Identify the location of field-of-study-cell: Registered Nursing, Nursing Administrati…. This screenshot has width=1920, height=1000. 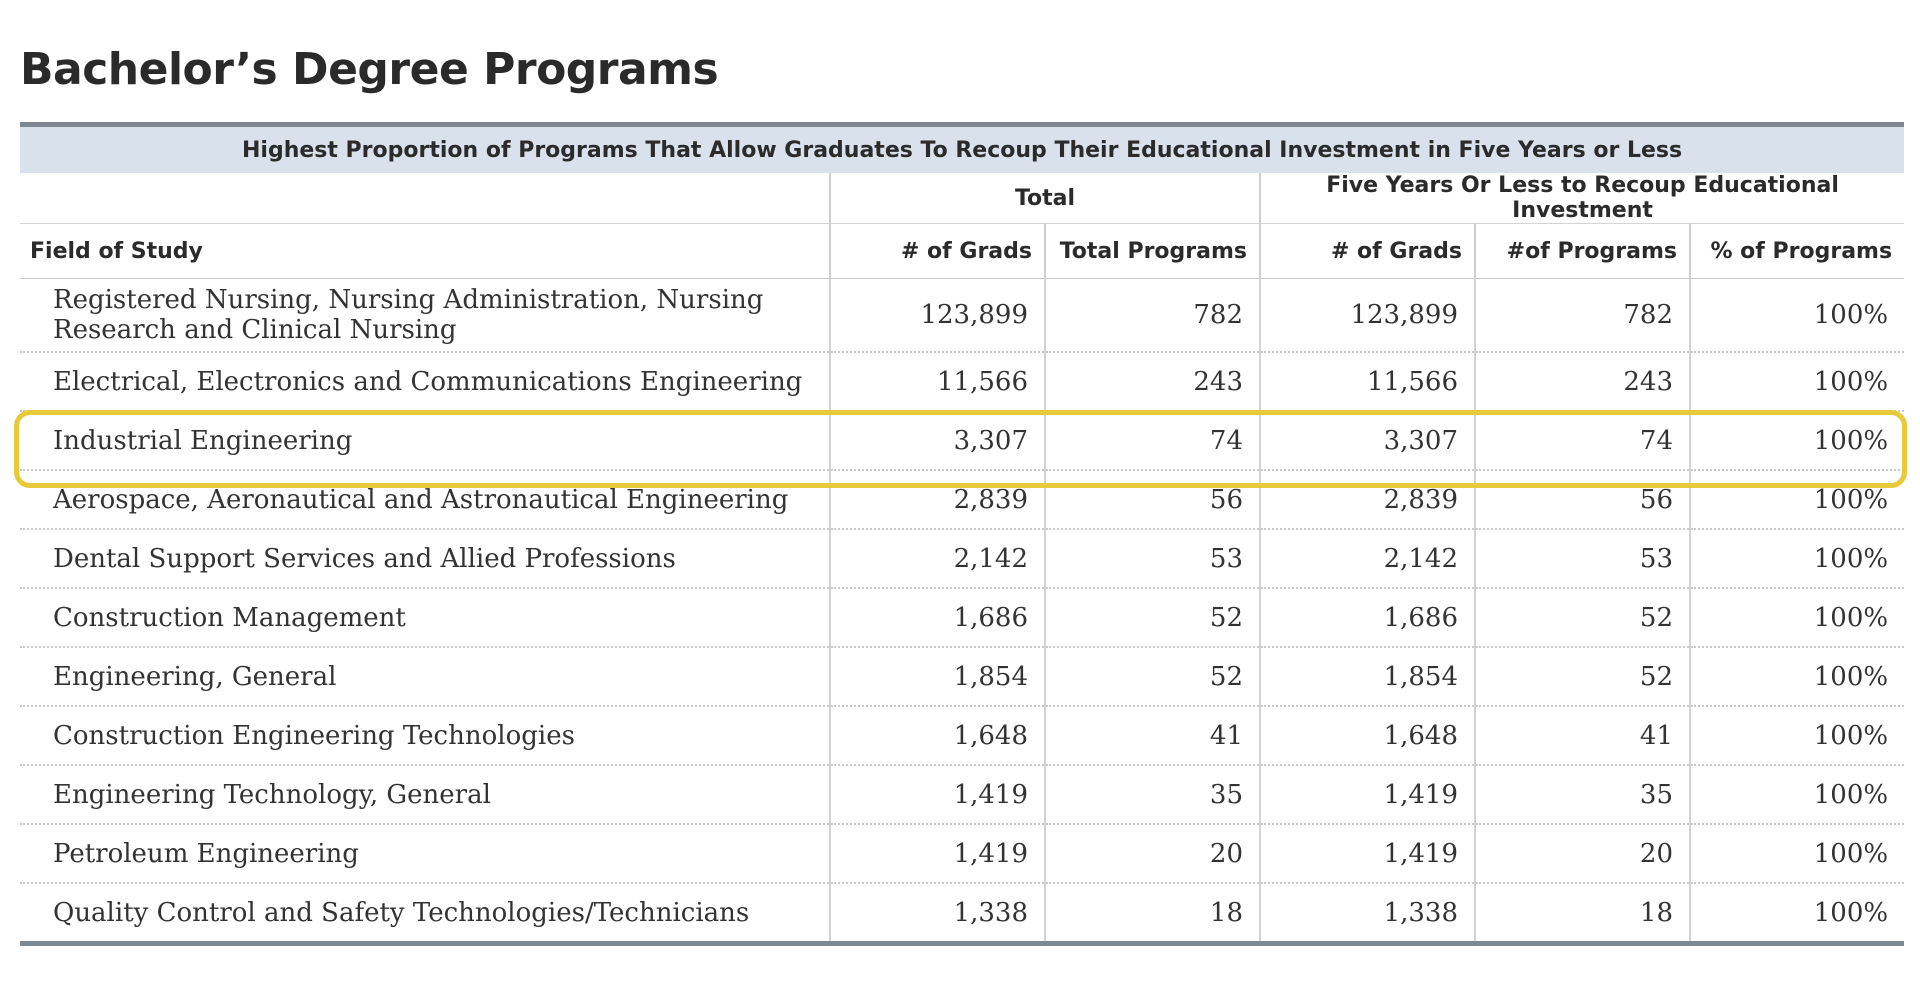
(425, 315).